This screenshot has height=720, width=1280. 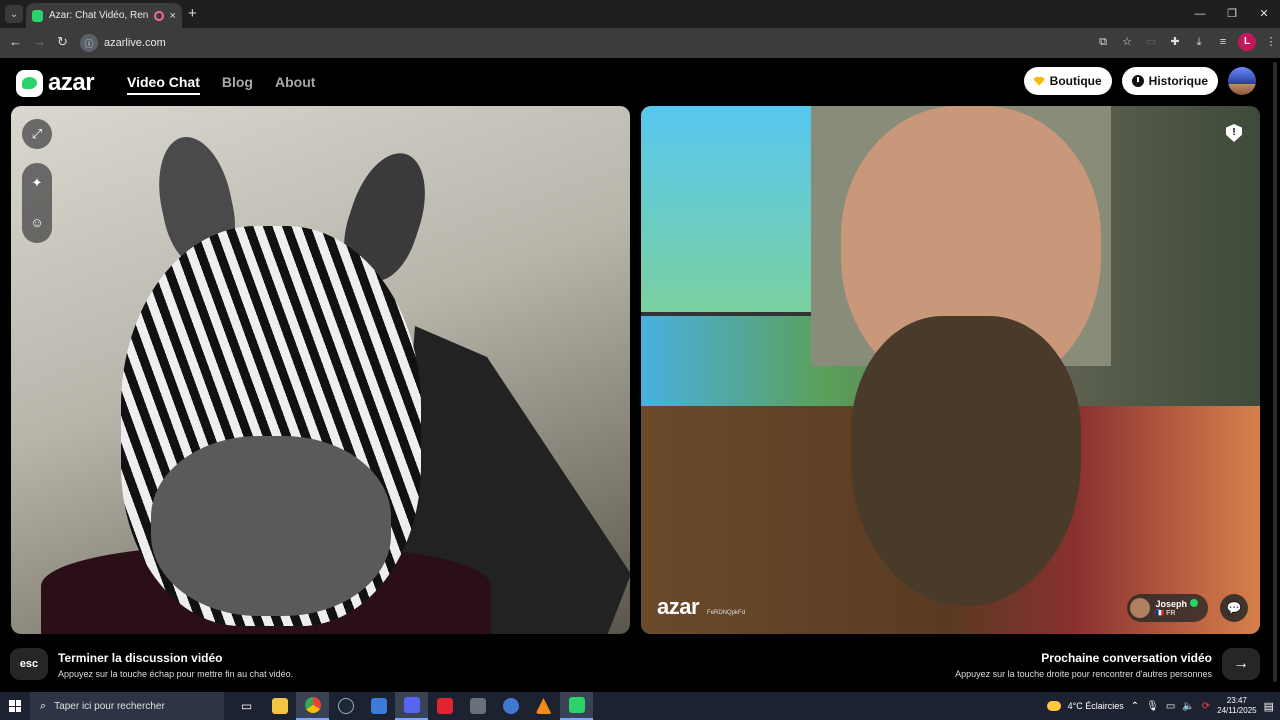 I want to click on microphone-icon: 🎙, so click(x=1152, y=706).